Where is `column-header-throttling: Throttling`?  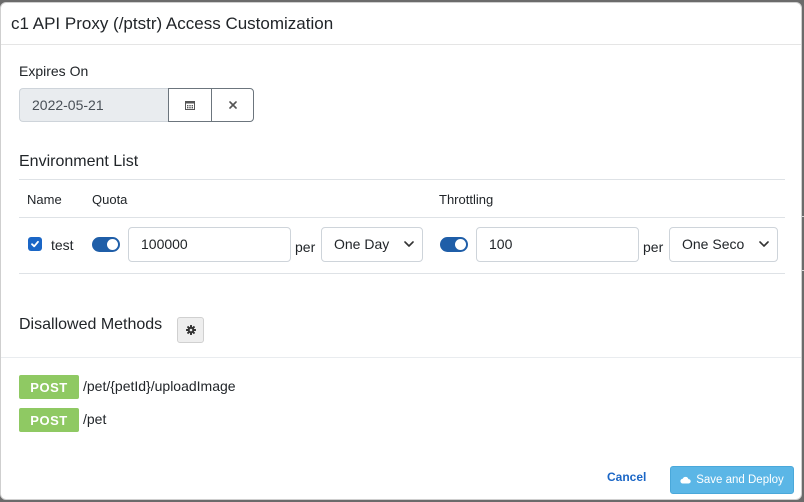
column-header-throttling: Throttling is located at coordinates (466, 199).